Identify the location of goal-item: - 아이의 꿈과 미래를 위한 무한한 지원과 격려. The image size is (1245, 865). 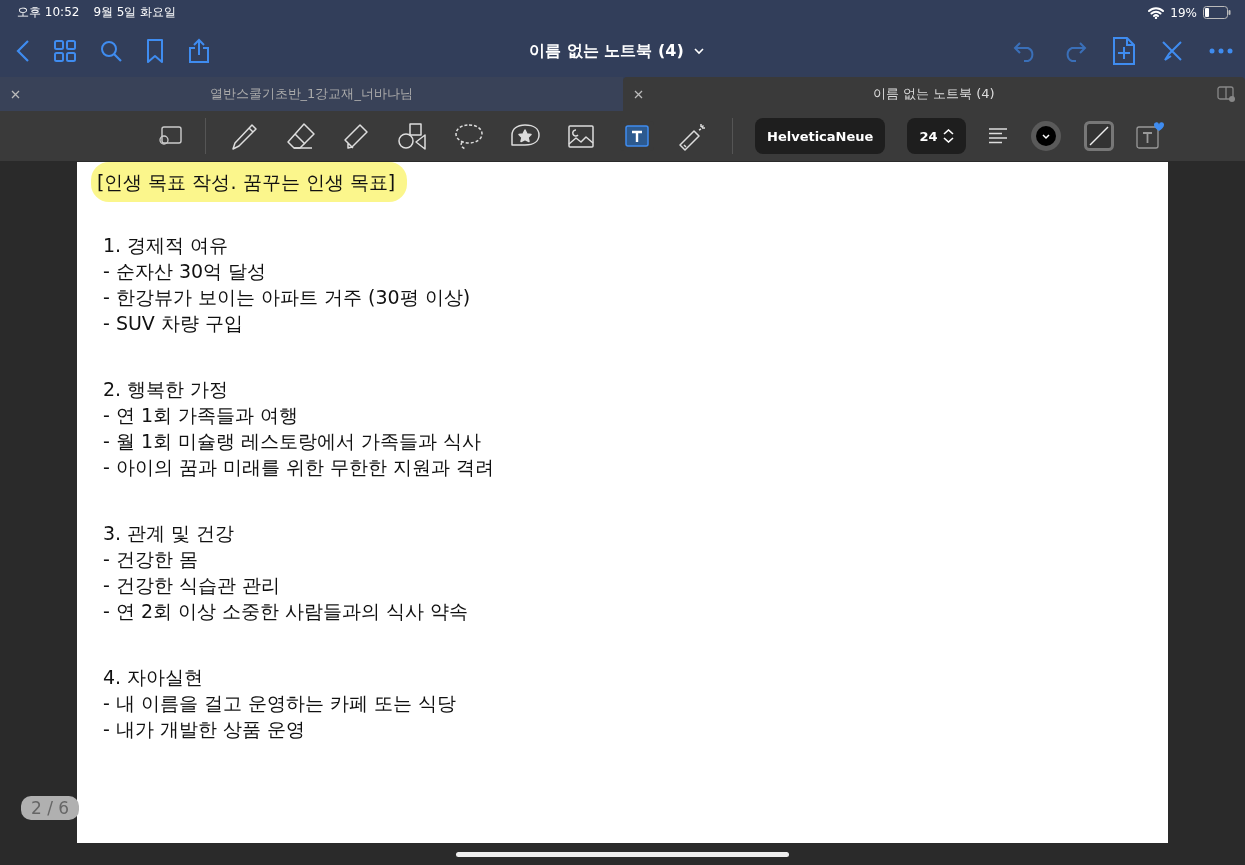
(299, 467).